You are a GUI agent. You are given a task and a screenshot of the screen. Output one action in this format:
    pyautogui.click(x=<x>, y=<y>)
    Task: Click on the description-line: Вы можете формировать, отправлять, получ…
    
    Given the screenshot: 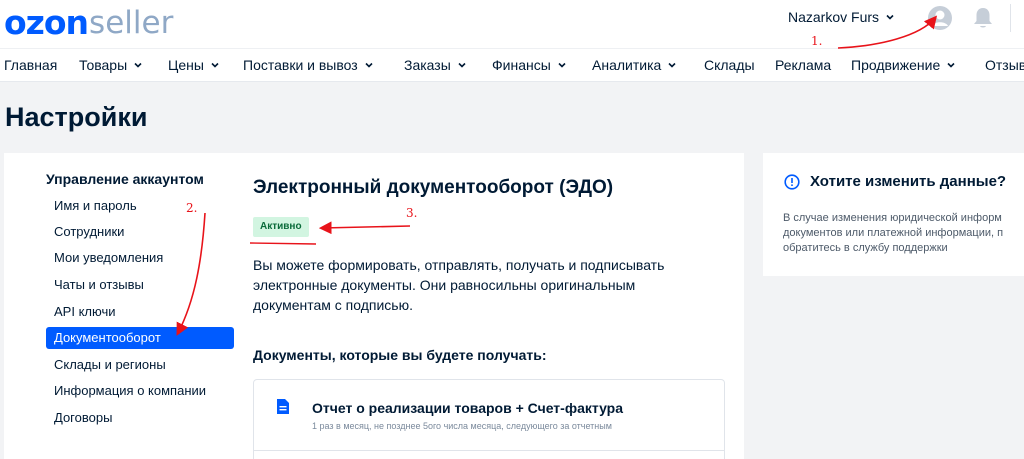 What is the action you would take?
    pyautogui.click(x=459, y=265)
    